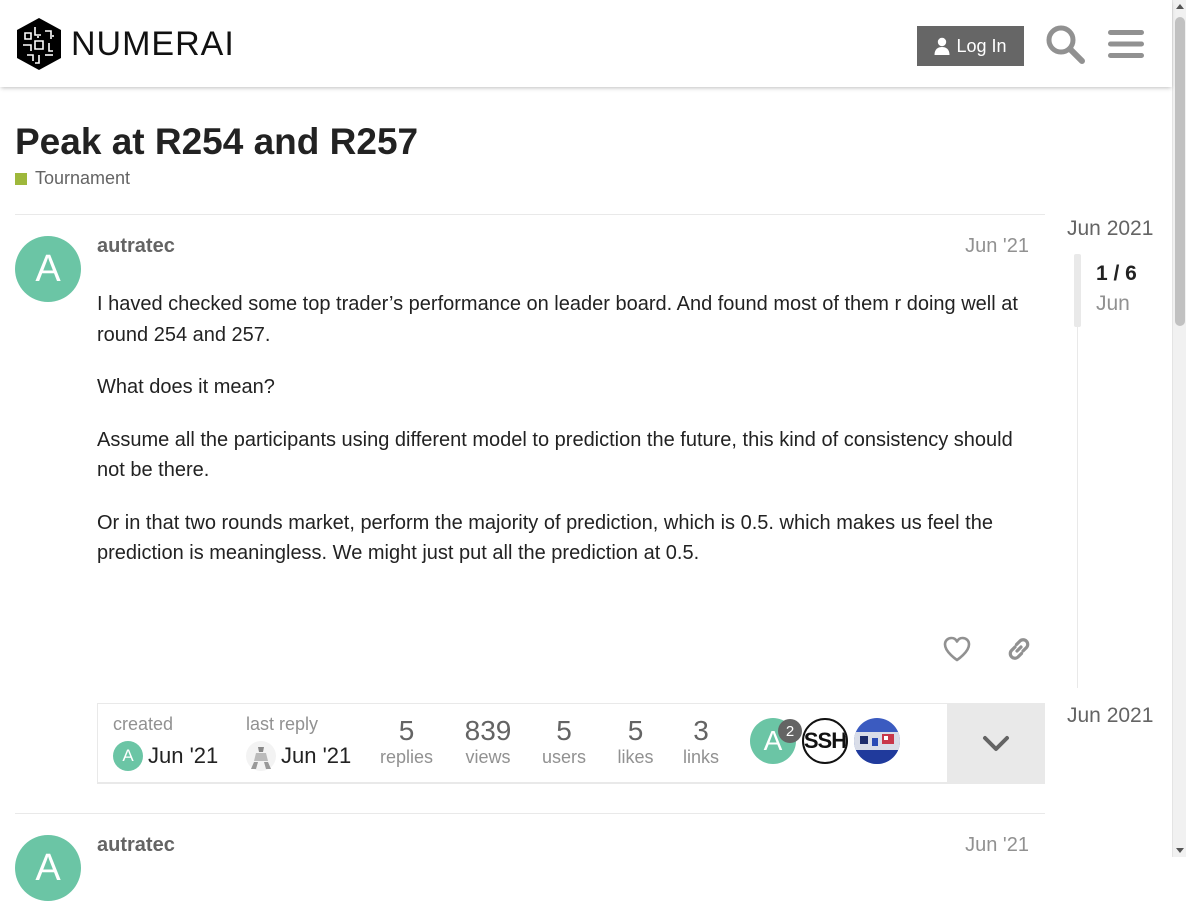 Image resolution: width=1186 pixels, height=901 pixels. I want to click on participant-avatar, so click(877, 741).